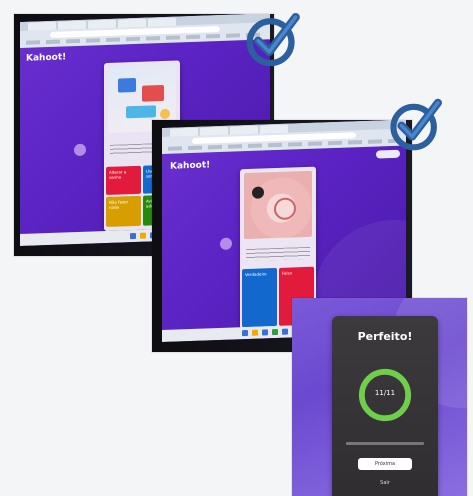 The width and height of the screenshot is (473, 496). I want to click on results-card: Perfeito! 11/11 Próxima Sair, so click(385, 406).